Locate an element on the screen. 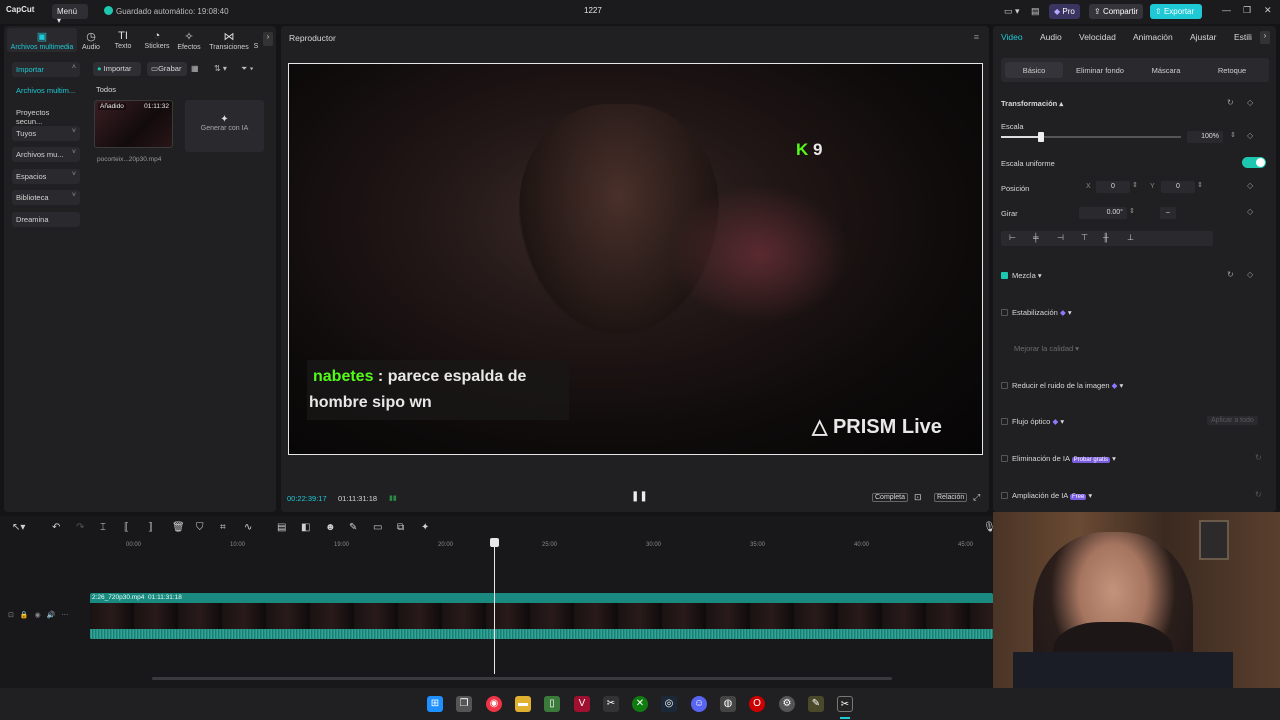  align-bottom-icon: ⊥ is located at coordinates (1130, 237).